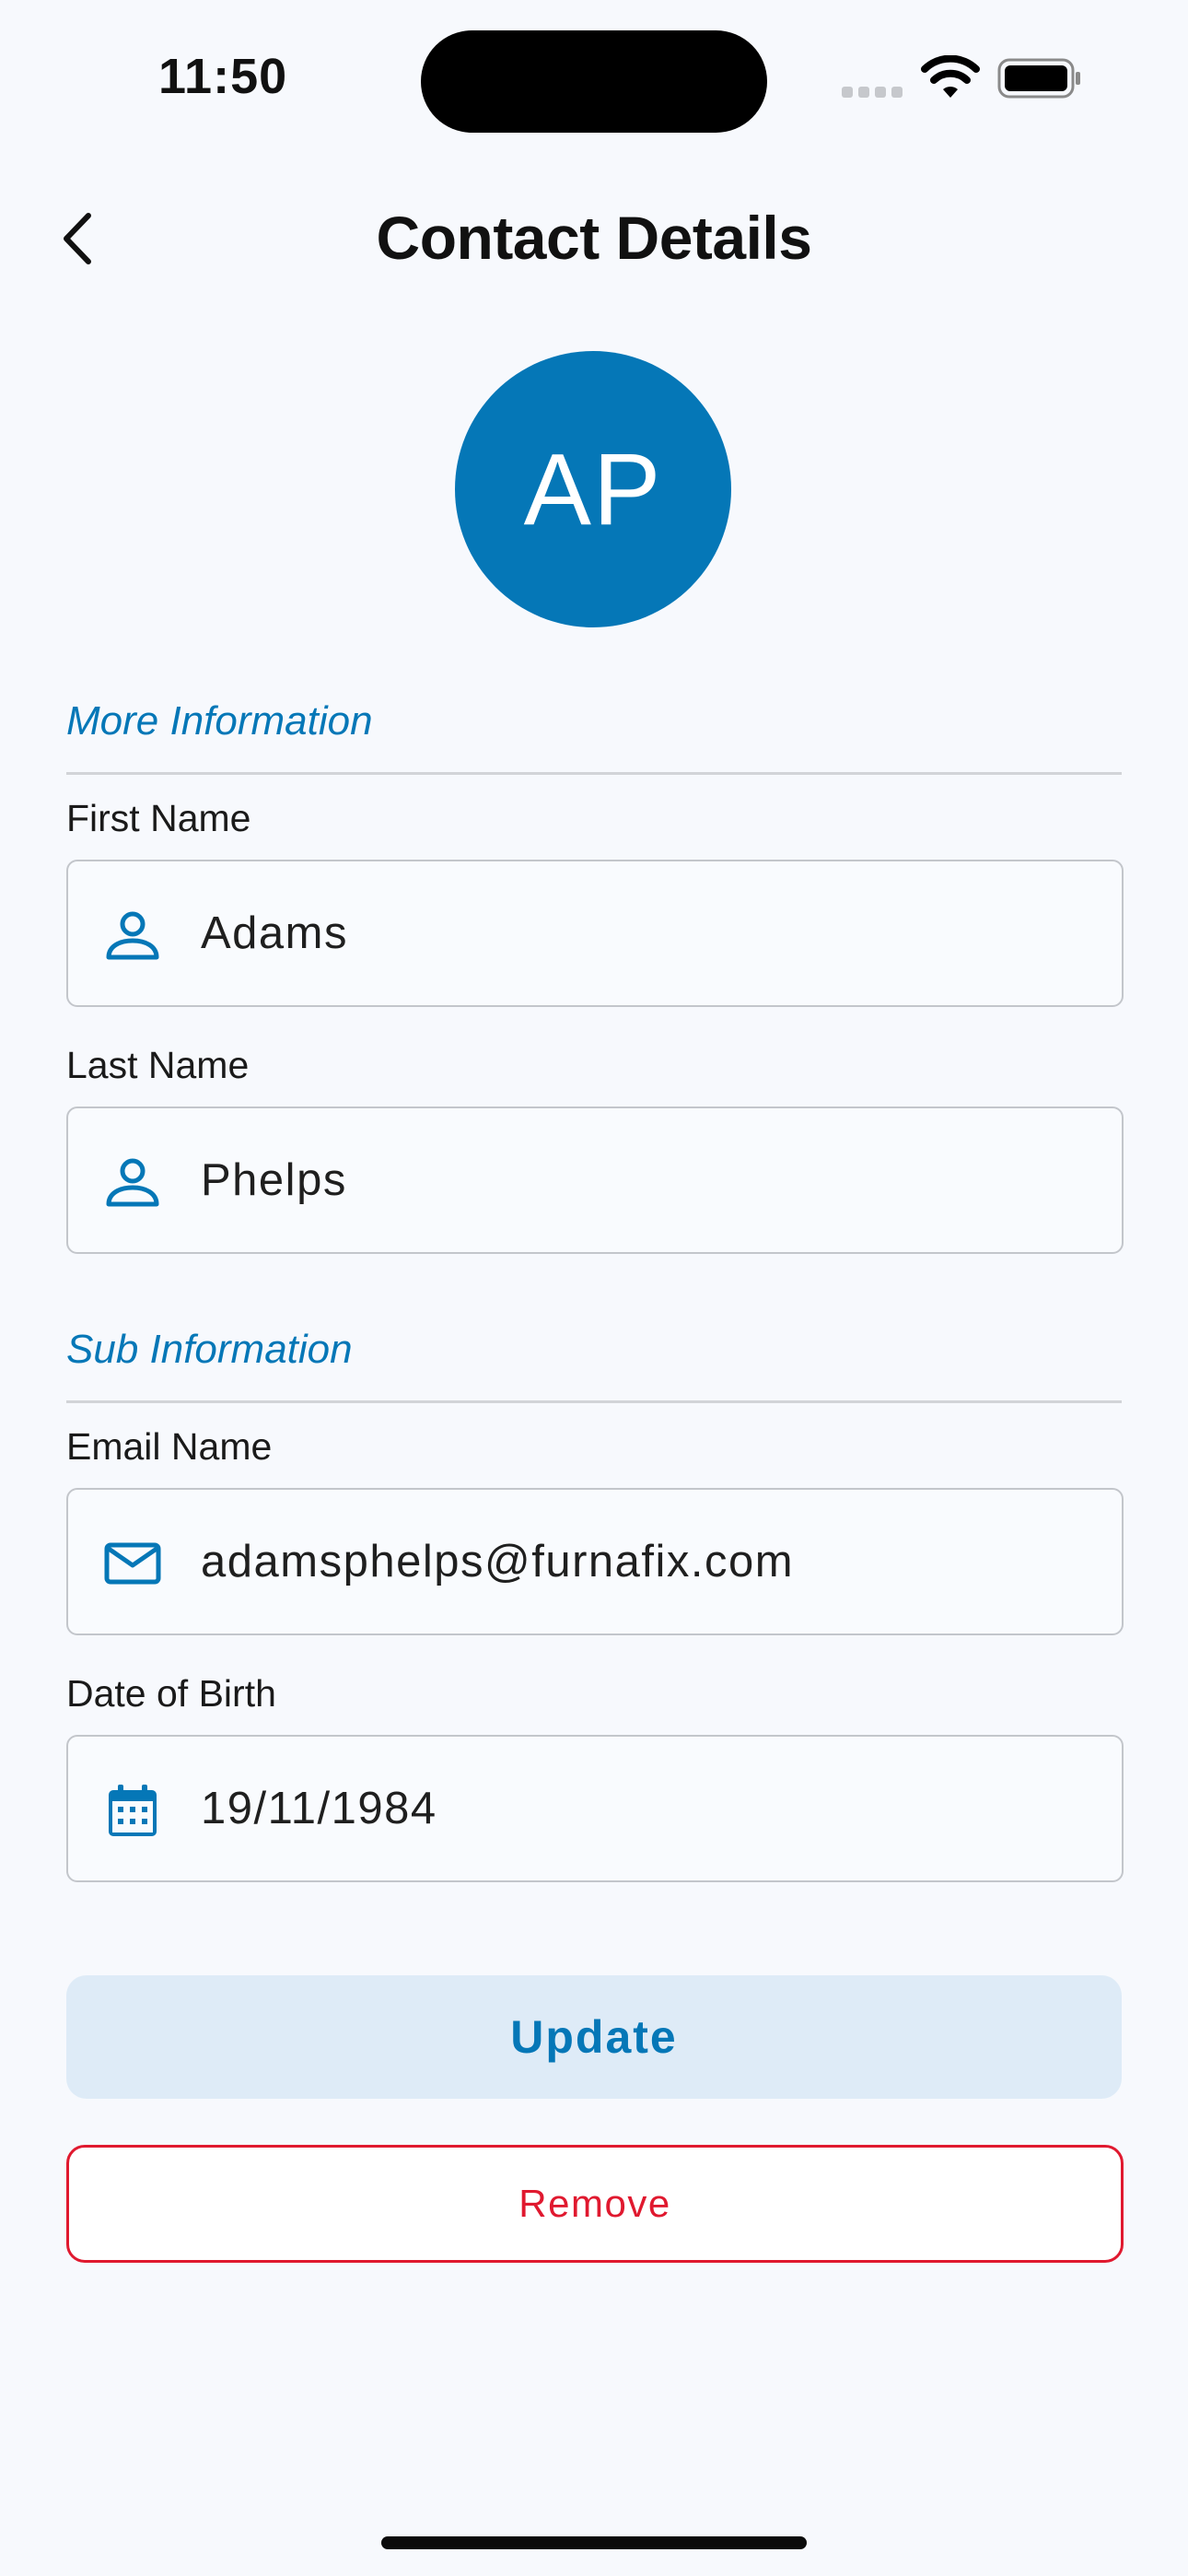 Image resolution: width=1188 pixels, height=2576 pixels. What do you see at coordinates (274, 1180) in the screenshot?
I see `last-name-value: Phelps` at bounding box center [274, 1180].